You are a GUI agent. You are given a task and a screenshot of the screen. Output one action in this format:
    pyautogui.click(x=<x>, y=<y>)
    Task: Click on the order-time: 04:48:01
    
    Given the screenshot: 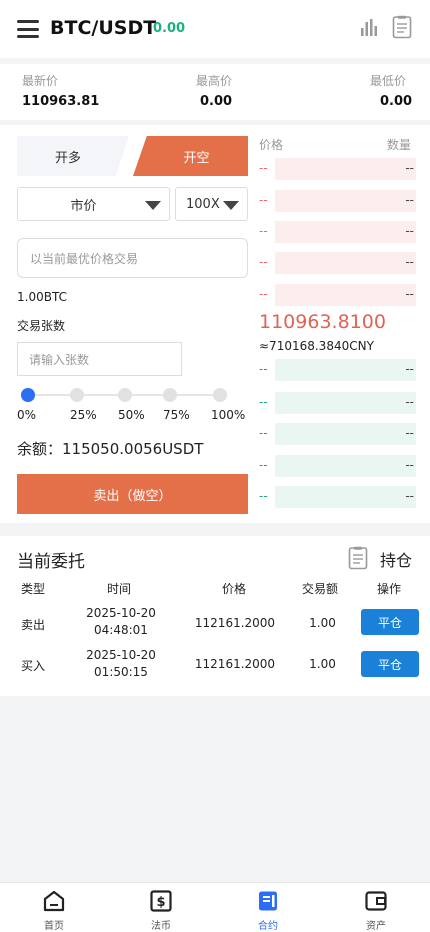 What is the action you would take?
    pyautogui.click(x=121, y=630)
    